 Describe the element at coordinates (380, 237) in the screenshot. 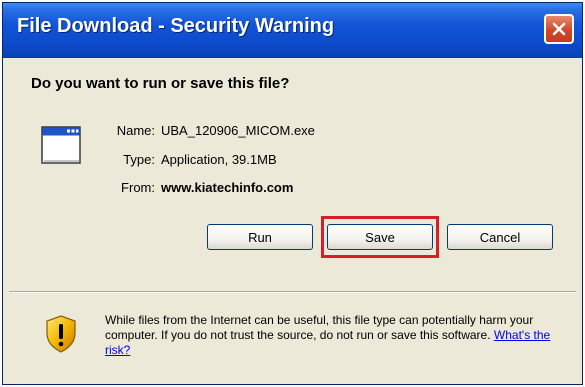

I see `save-button: Save` at that location.